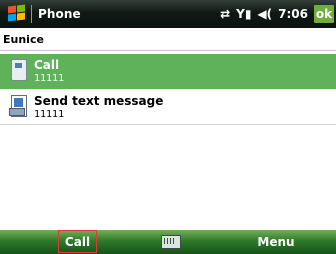 Image resolution: width=336 pixels, height=254 pixels. What do you see at coordinates (168, 71) in the screenshot?
I see `call-action-item: Call 11111` at bounding box center [168, 71].